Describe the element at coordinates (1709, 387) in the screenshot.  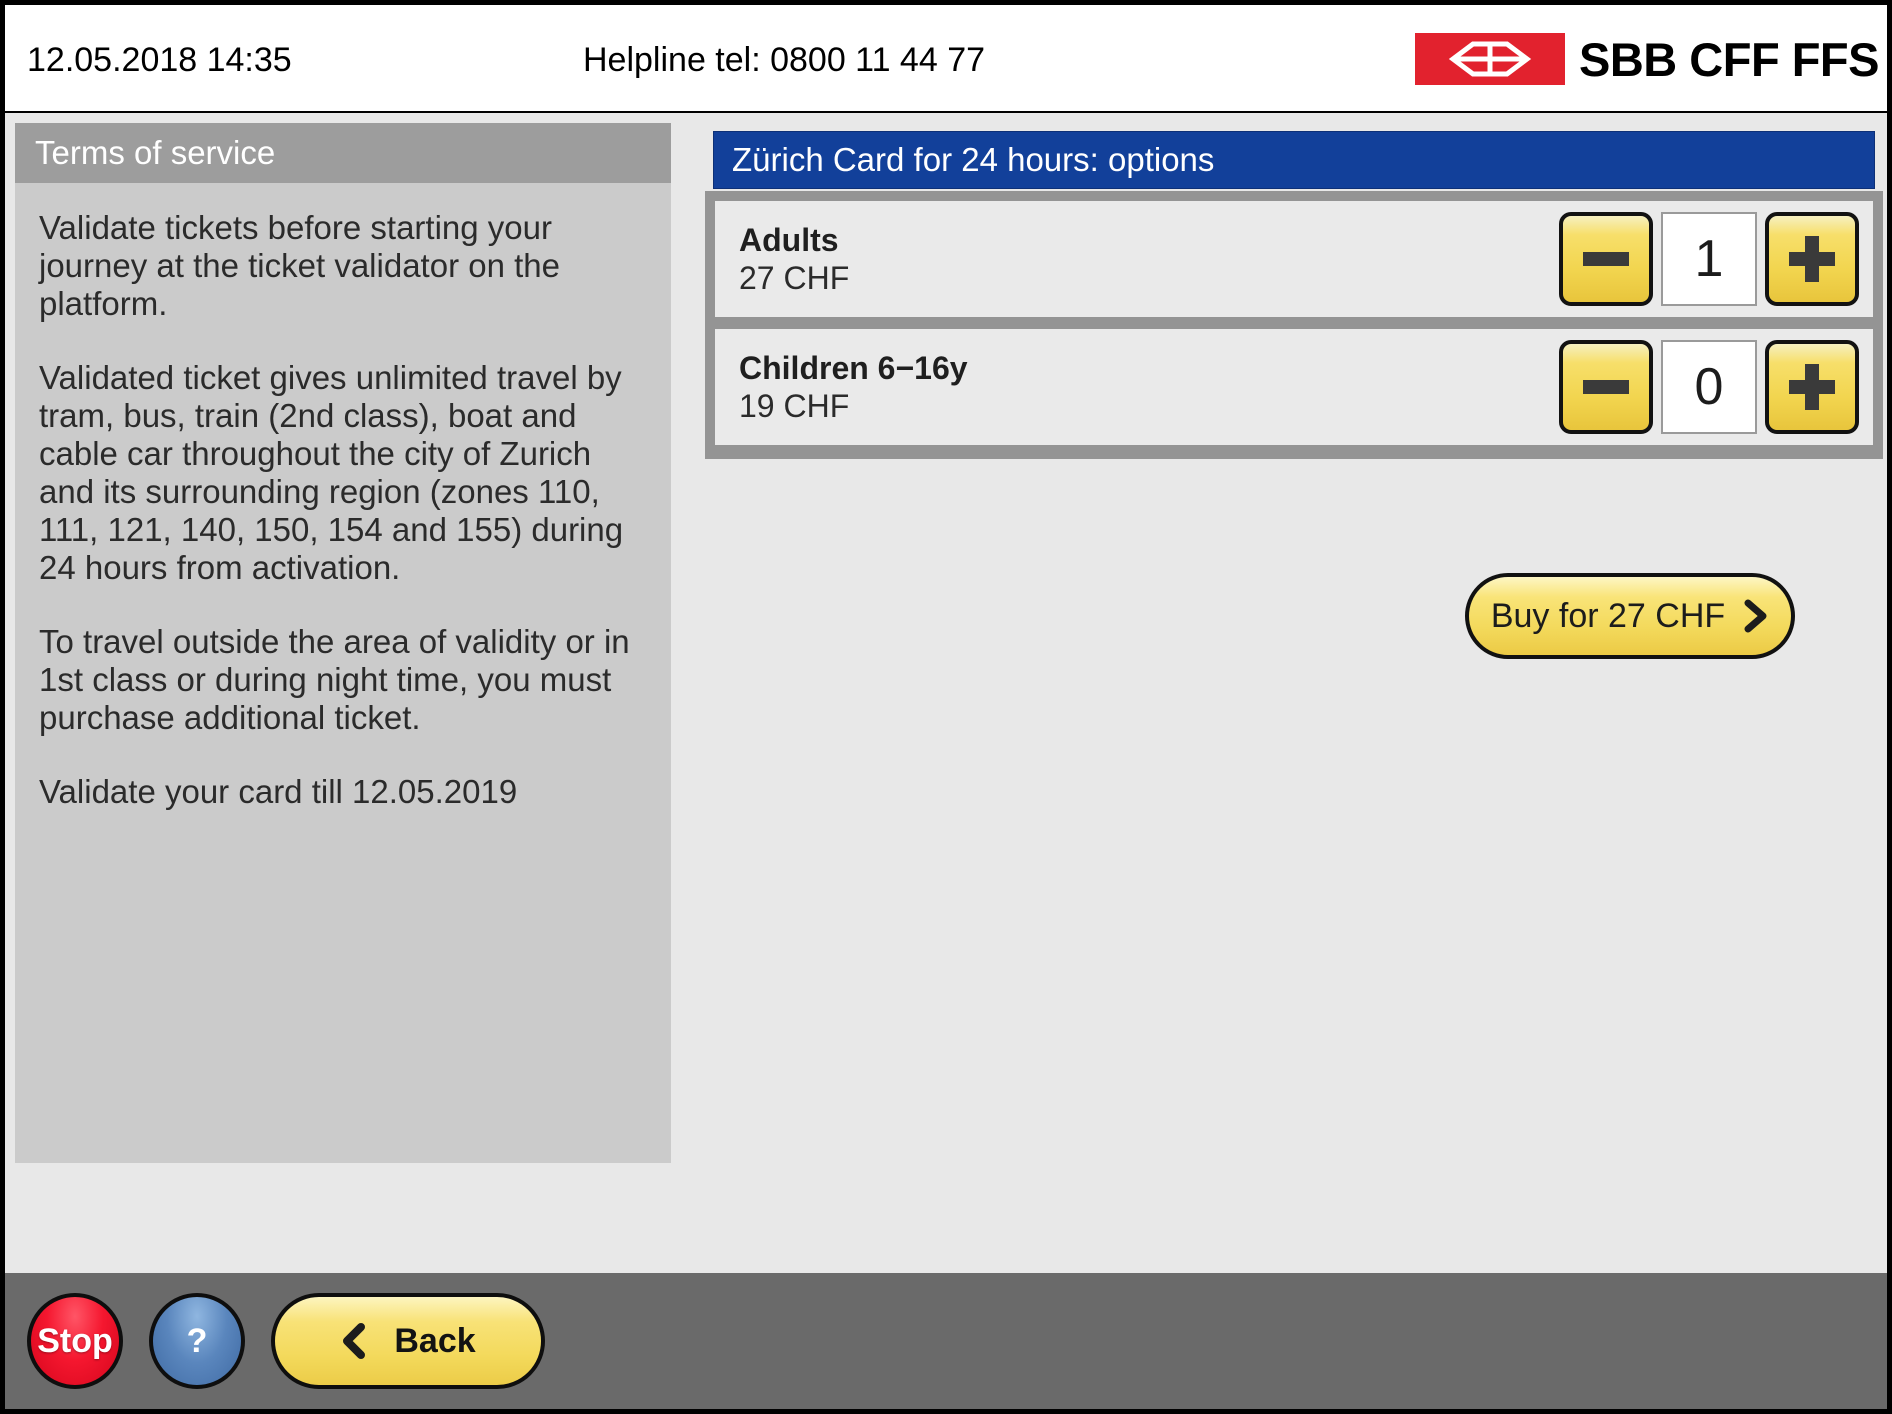
I see `children-quantity-value: 0` at that location.